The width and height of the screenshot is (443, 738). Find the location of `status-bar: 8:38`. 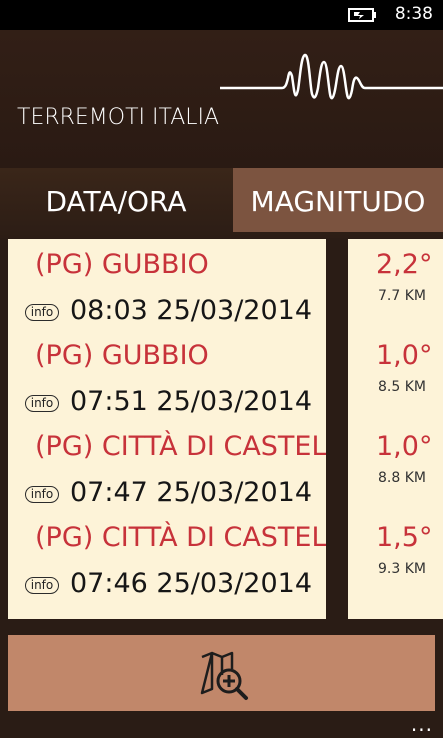

status-bar: 8:38 is located at coordinates (221, 15).